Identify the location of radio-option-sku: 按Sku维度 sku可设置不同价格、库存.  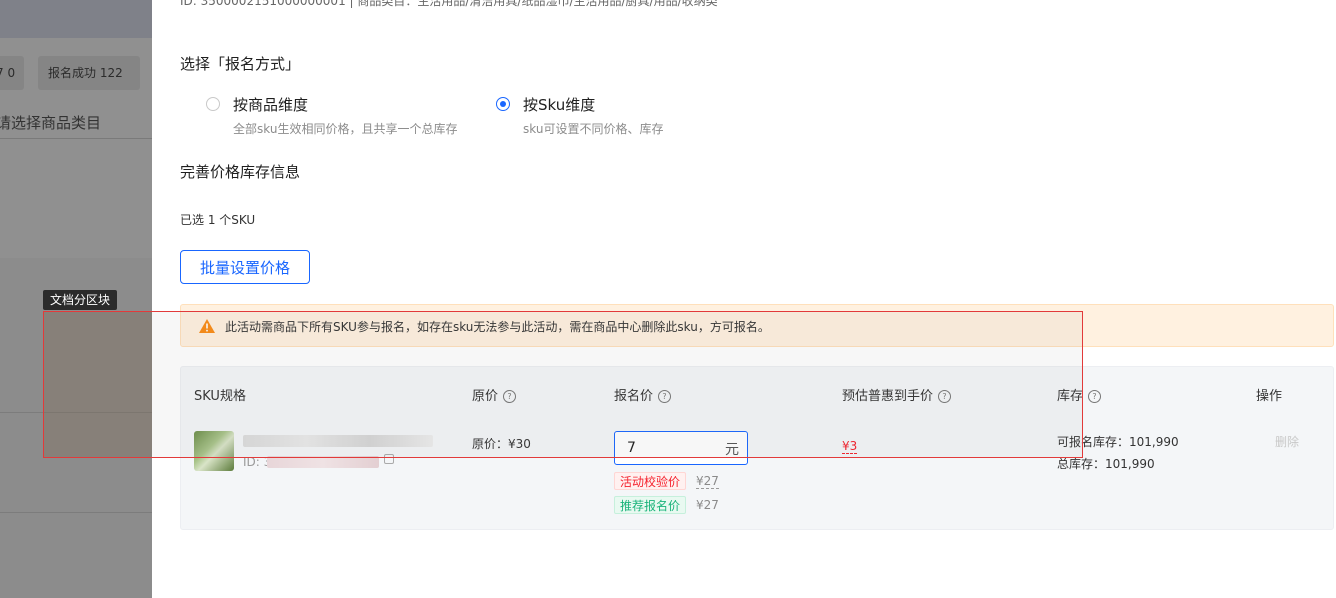
(606, 117).